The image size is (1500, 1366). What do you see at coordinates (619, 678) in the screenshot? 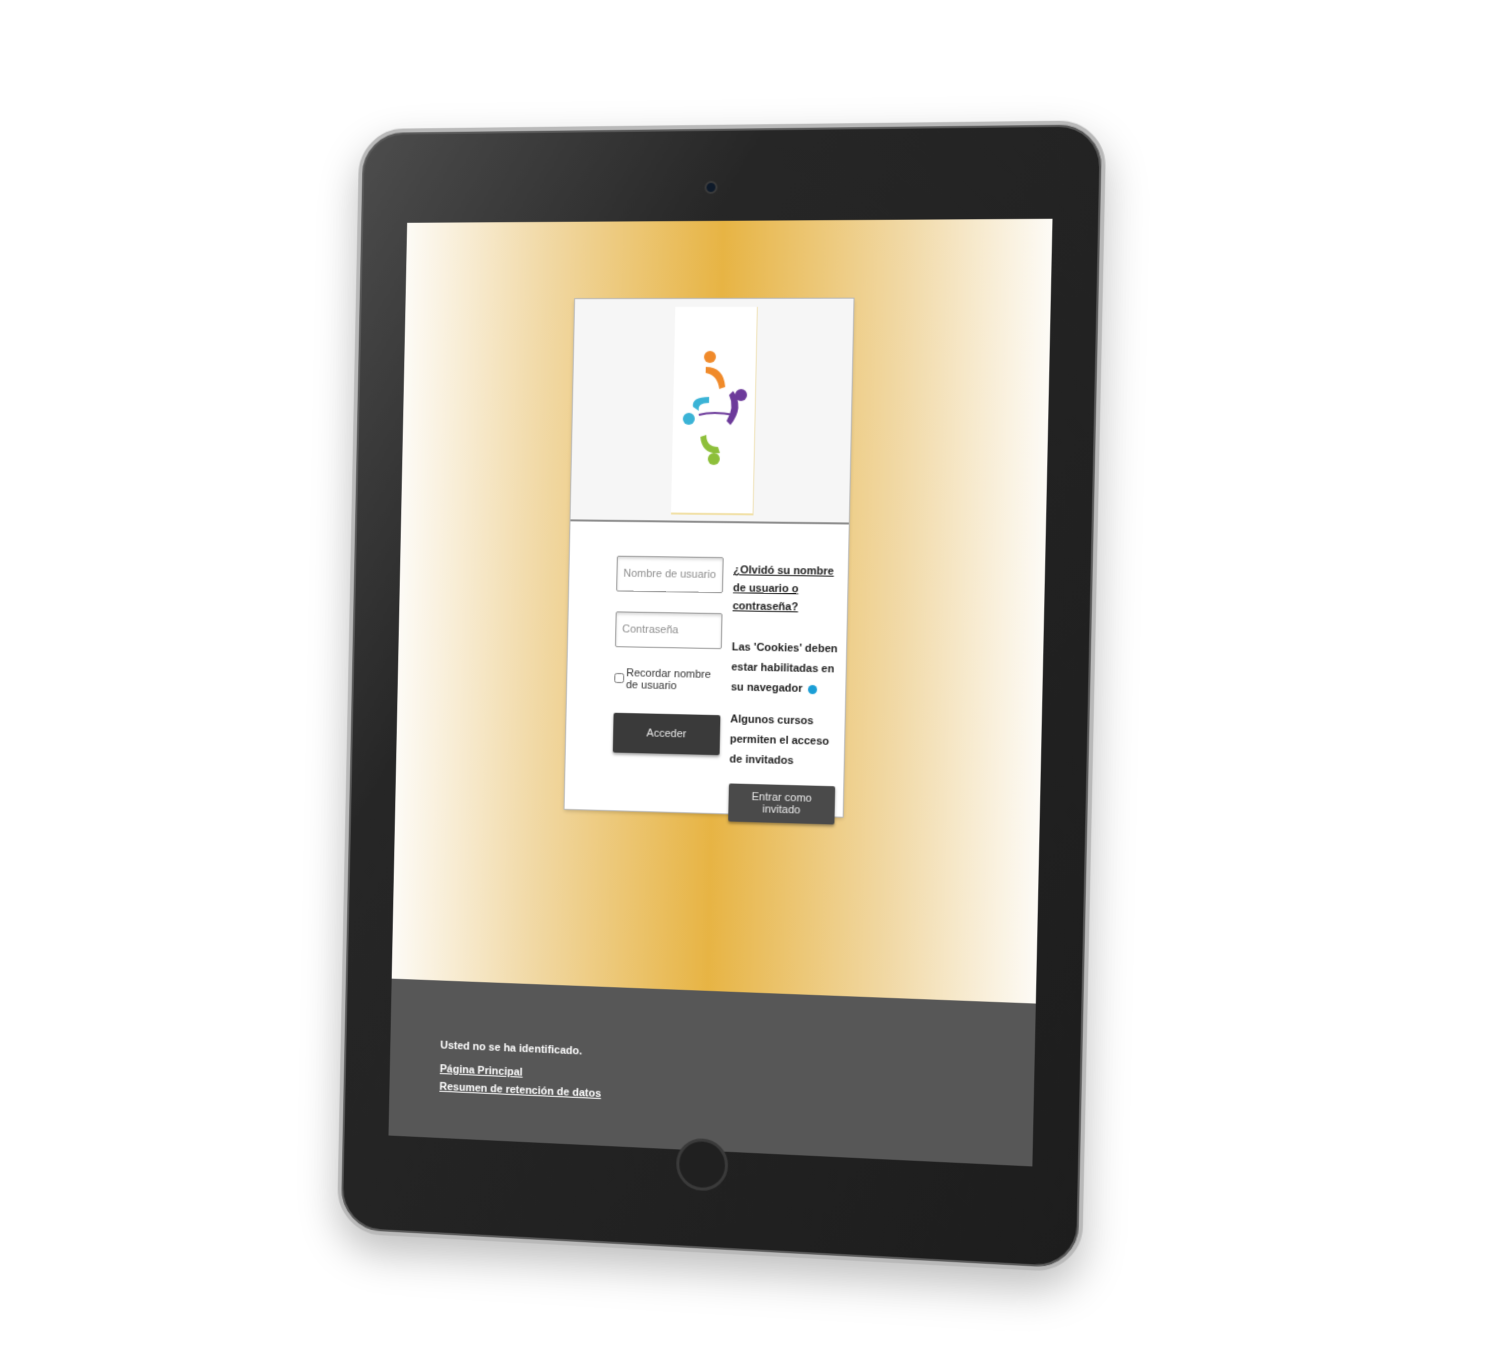
I see `remember-checkbox` at bounding box center [619, 678].